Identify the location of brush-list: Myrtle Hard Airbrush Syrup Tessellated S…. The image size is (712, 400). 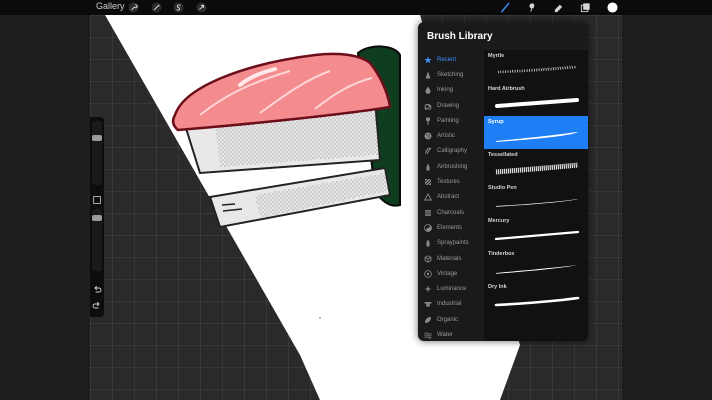
(536, 195).